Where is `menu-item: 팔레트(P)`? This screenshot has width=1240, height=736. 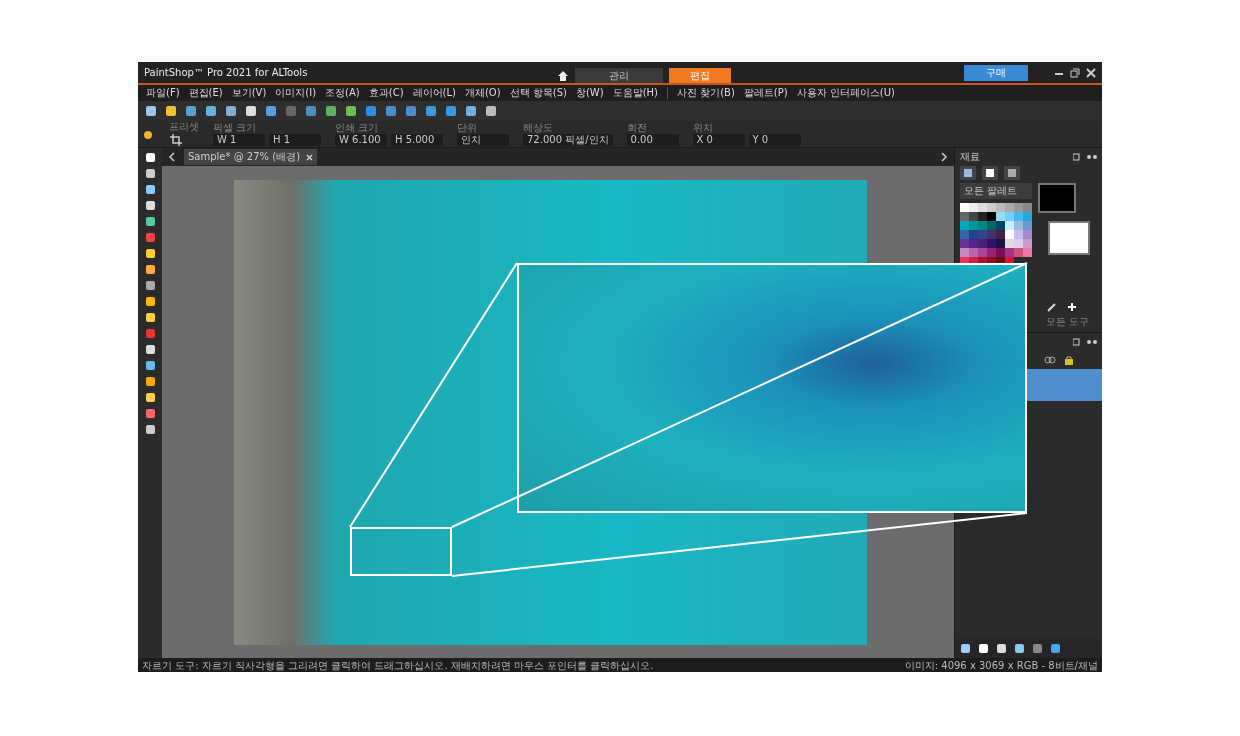 menu-item: 팔레트(P) is located at coordinates (765, 93).